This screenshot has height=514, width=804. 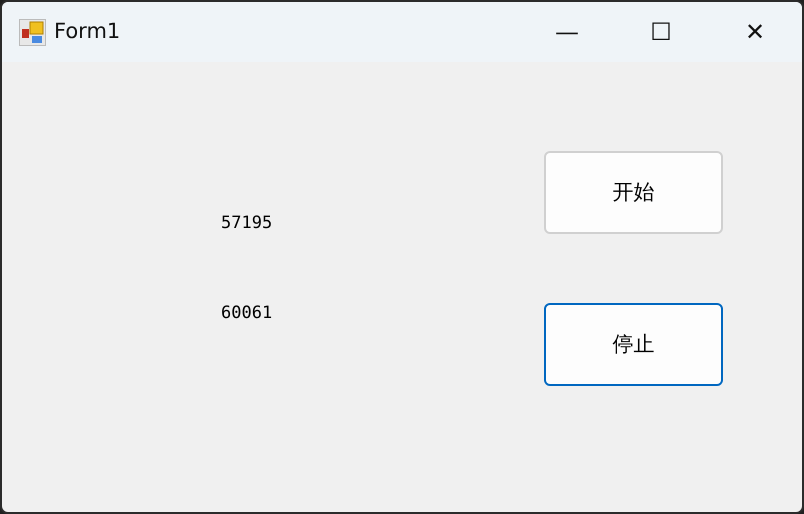 What do you see at coordinates (247, 223) in the screenshot?
I see `number-label: 57195` at bounding box center [247, 223].